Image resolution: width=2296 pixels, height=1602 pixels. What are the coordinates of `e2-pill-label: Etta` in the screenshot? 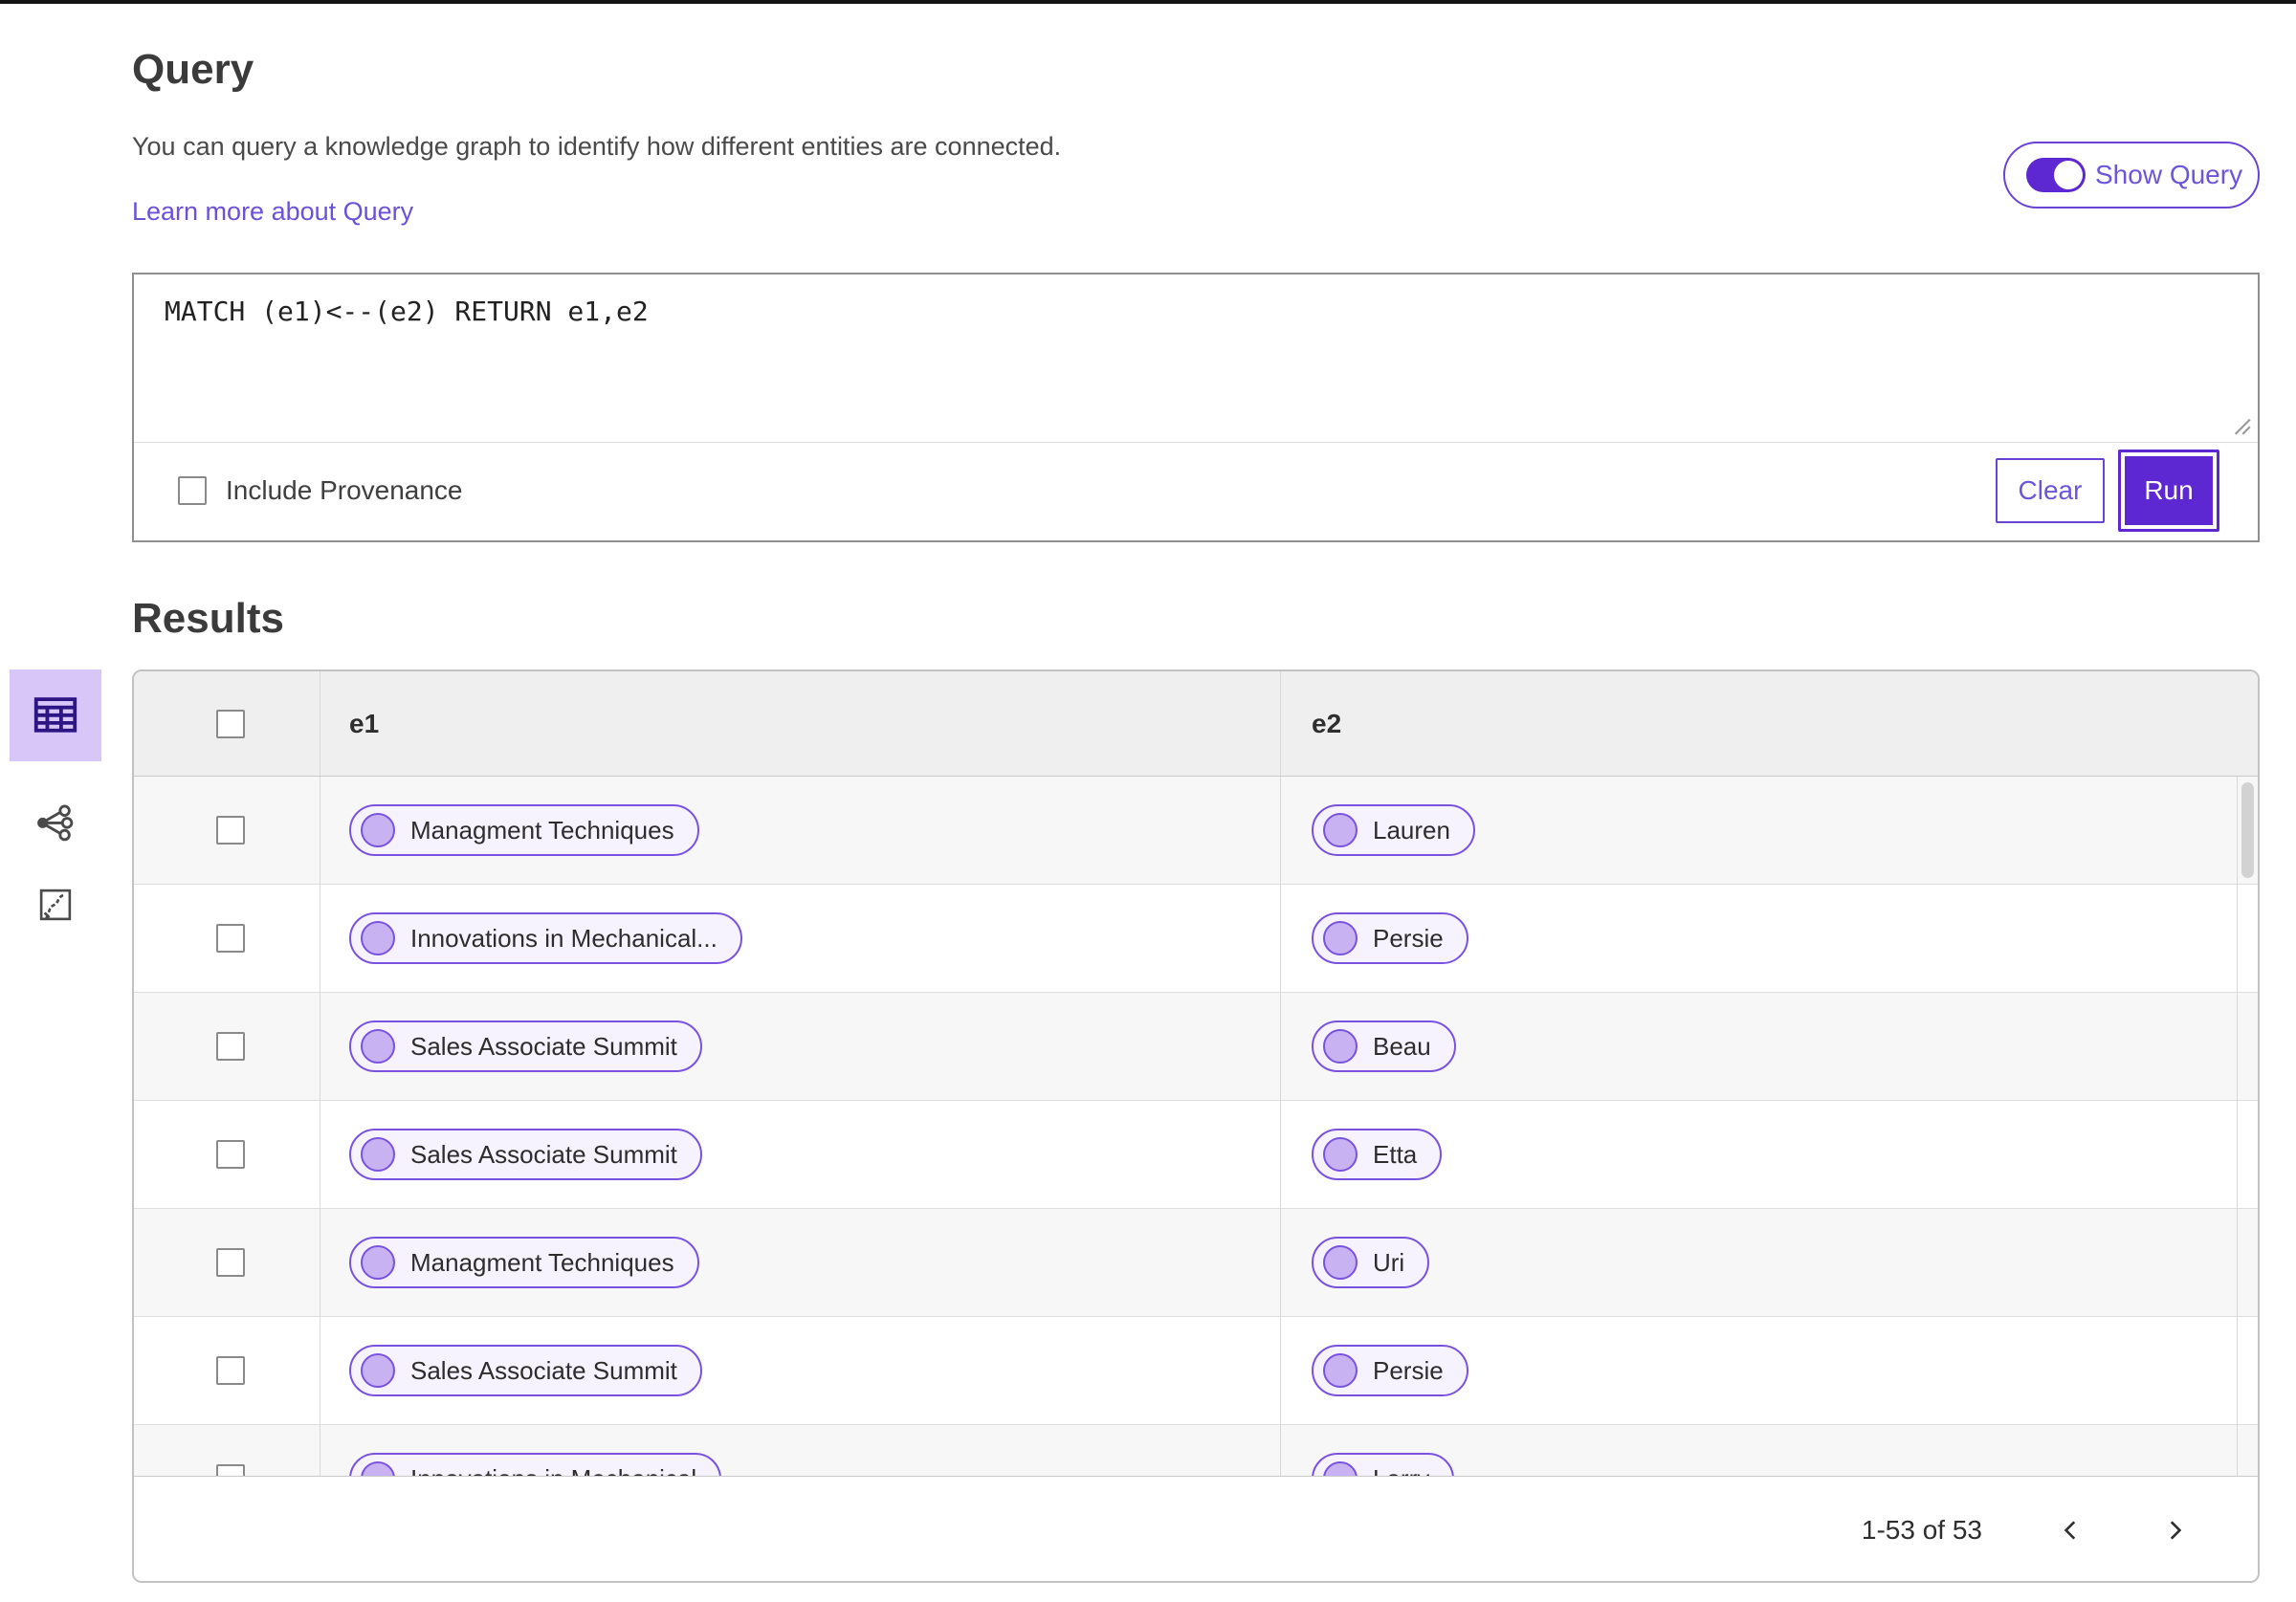 It's located at (1396, 1154).